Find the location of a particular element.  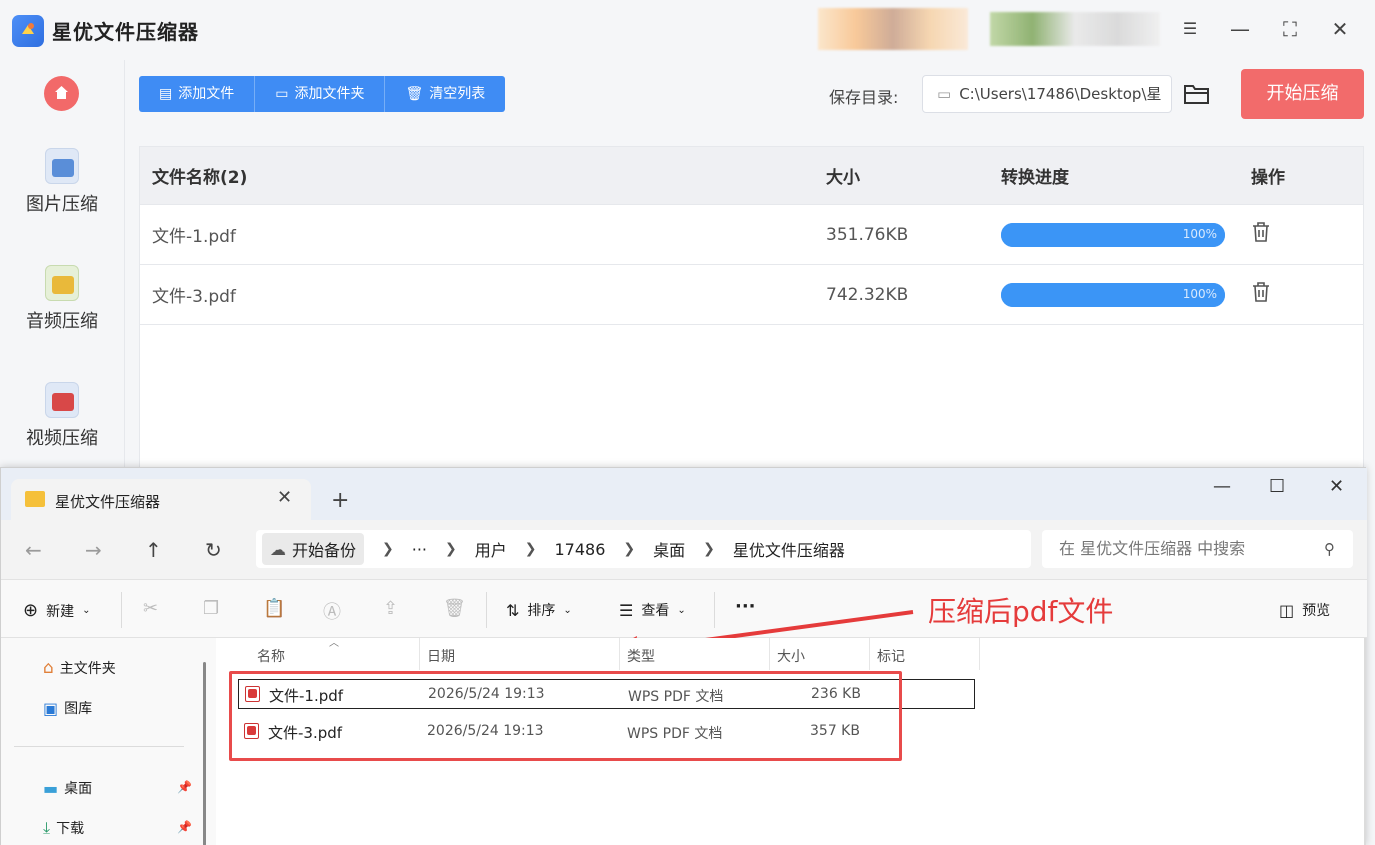

sidebar-item-image: 图片压缩 is located at coordinates (62, 182).